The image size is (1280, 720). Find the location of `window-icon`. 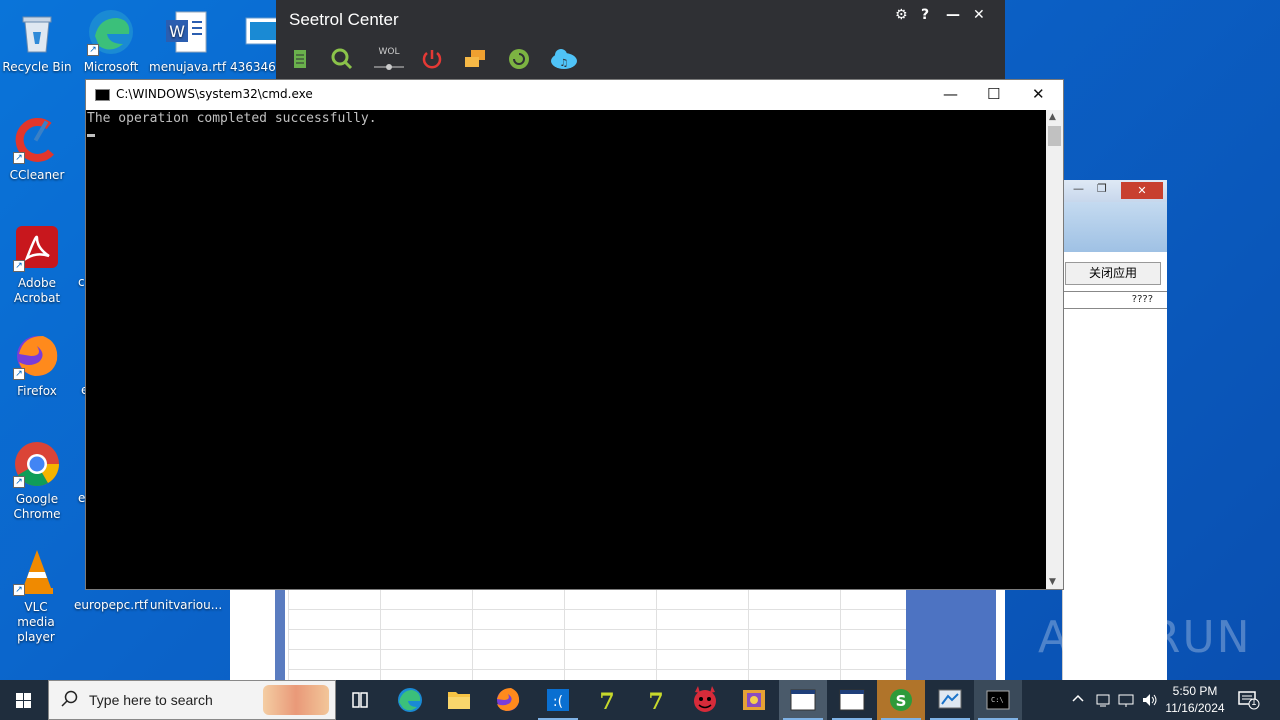

window-icon is located at coordinates (803, 700).